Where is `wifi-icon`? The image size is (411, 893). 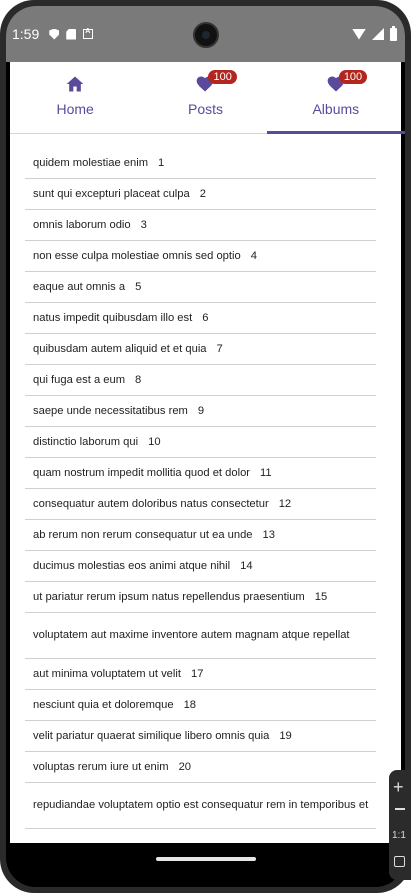
wifi-icon is located at coordinates (359, 34).